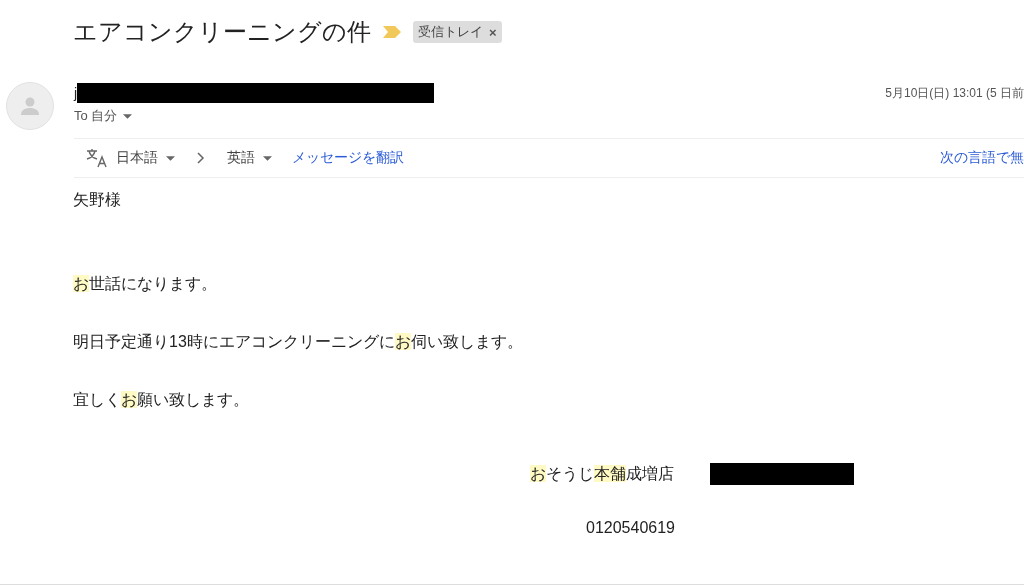 The image size is (1024, 585). What do you see at coordinates (96, 116) in the screenshot?
I see `recipient-text: To 自分` at bounding box center [96, 116].